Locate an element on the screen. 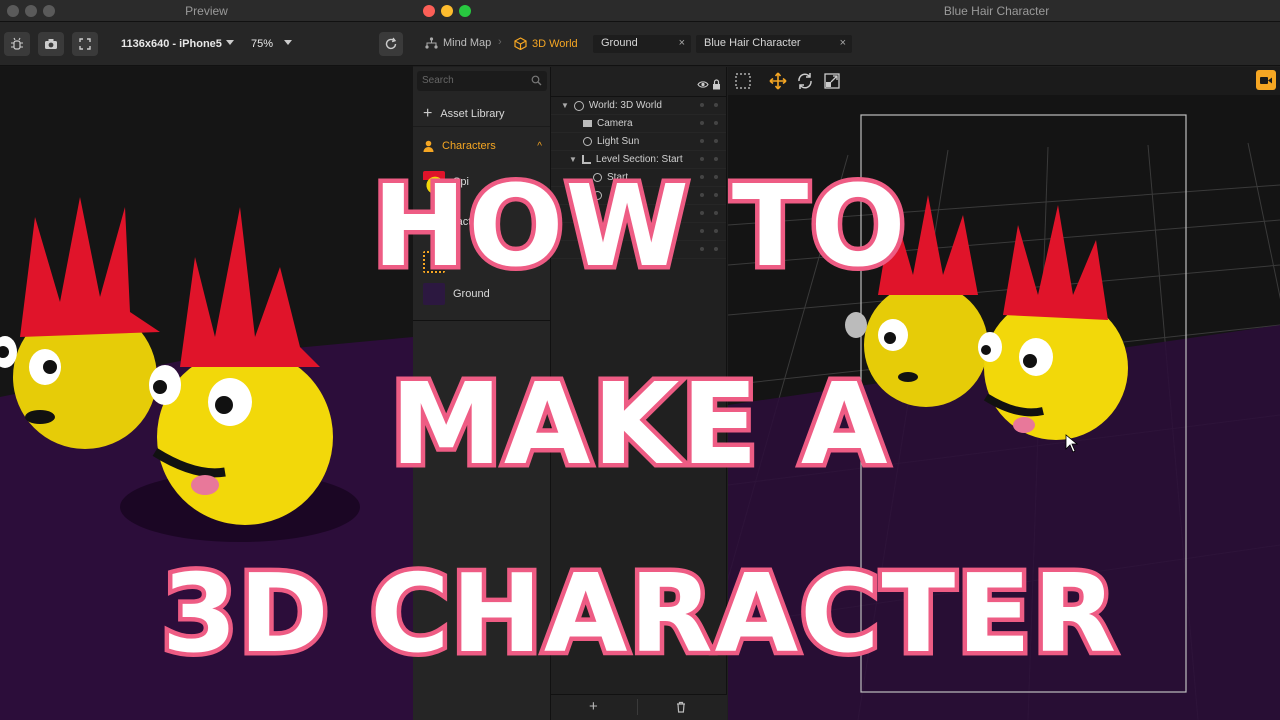 The width and height of the screenshot is (1280, 720). tree-row-label: Light Sun is located at coordinates (618, 141).